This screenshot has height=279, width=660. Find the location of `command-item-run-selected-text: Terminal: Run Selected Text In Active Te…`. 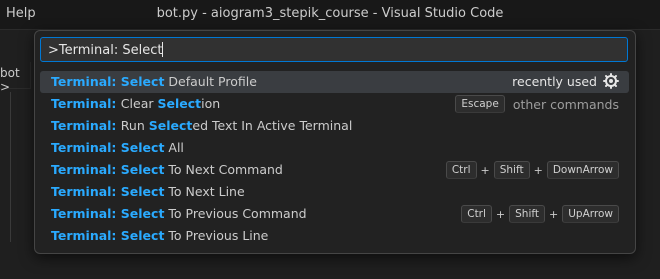

command-item-run-selected-text: Terminal: Run Selected Text In Active Te… is located at coordinates (334, 126).